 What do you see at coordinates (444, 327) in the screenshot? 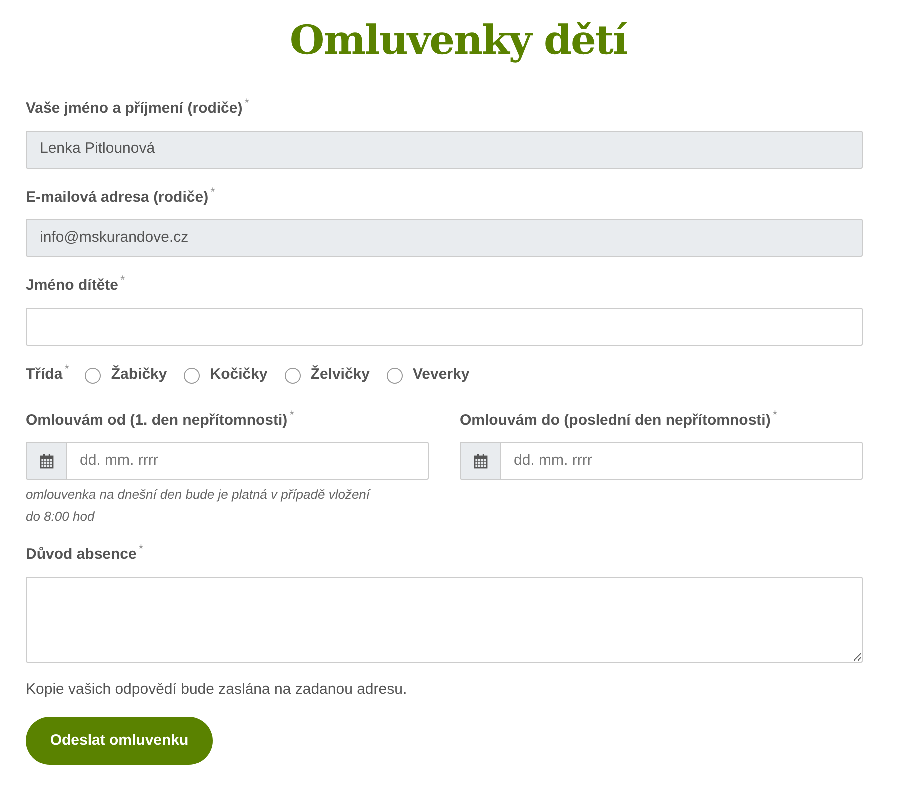
I see `text-field` at bounding box center [444, 327].